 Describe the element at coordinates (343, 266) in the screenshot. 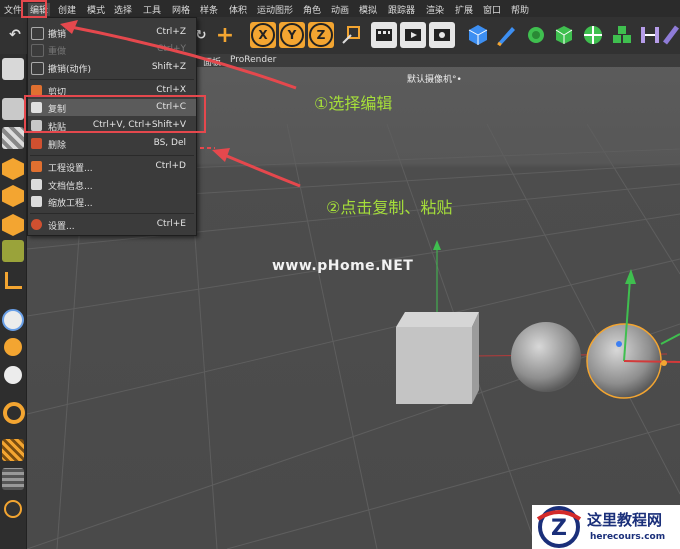

I see `watermark-text: www.pHome.NET` at that location.